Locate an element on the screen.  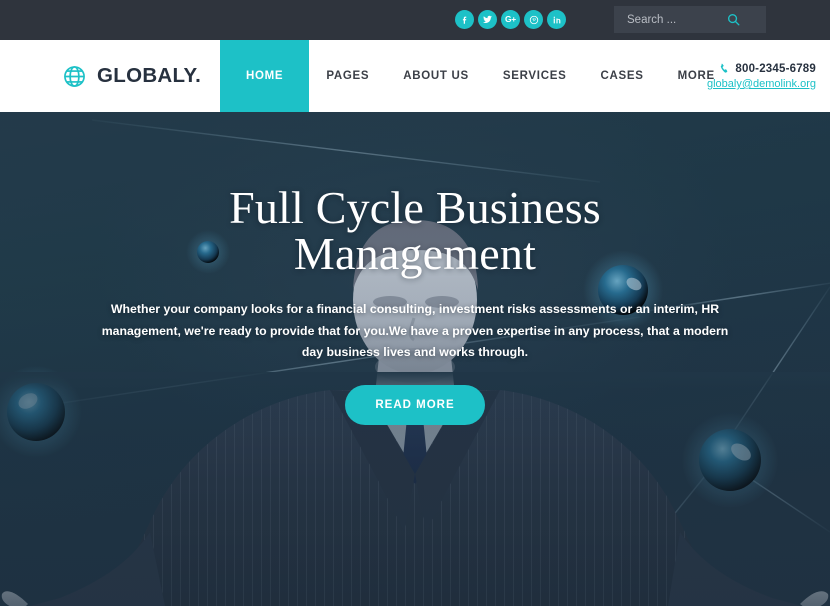
nav-item-pages: PAGES is located at coordinates (347, 76).